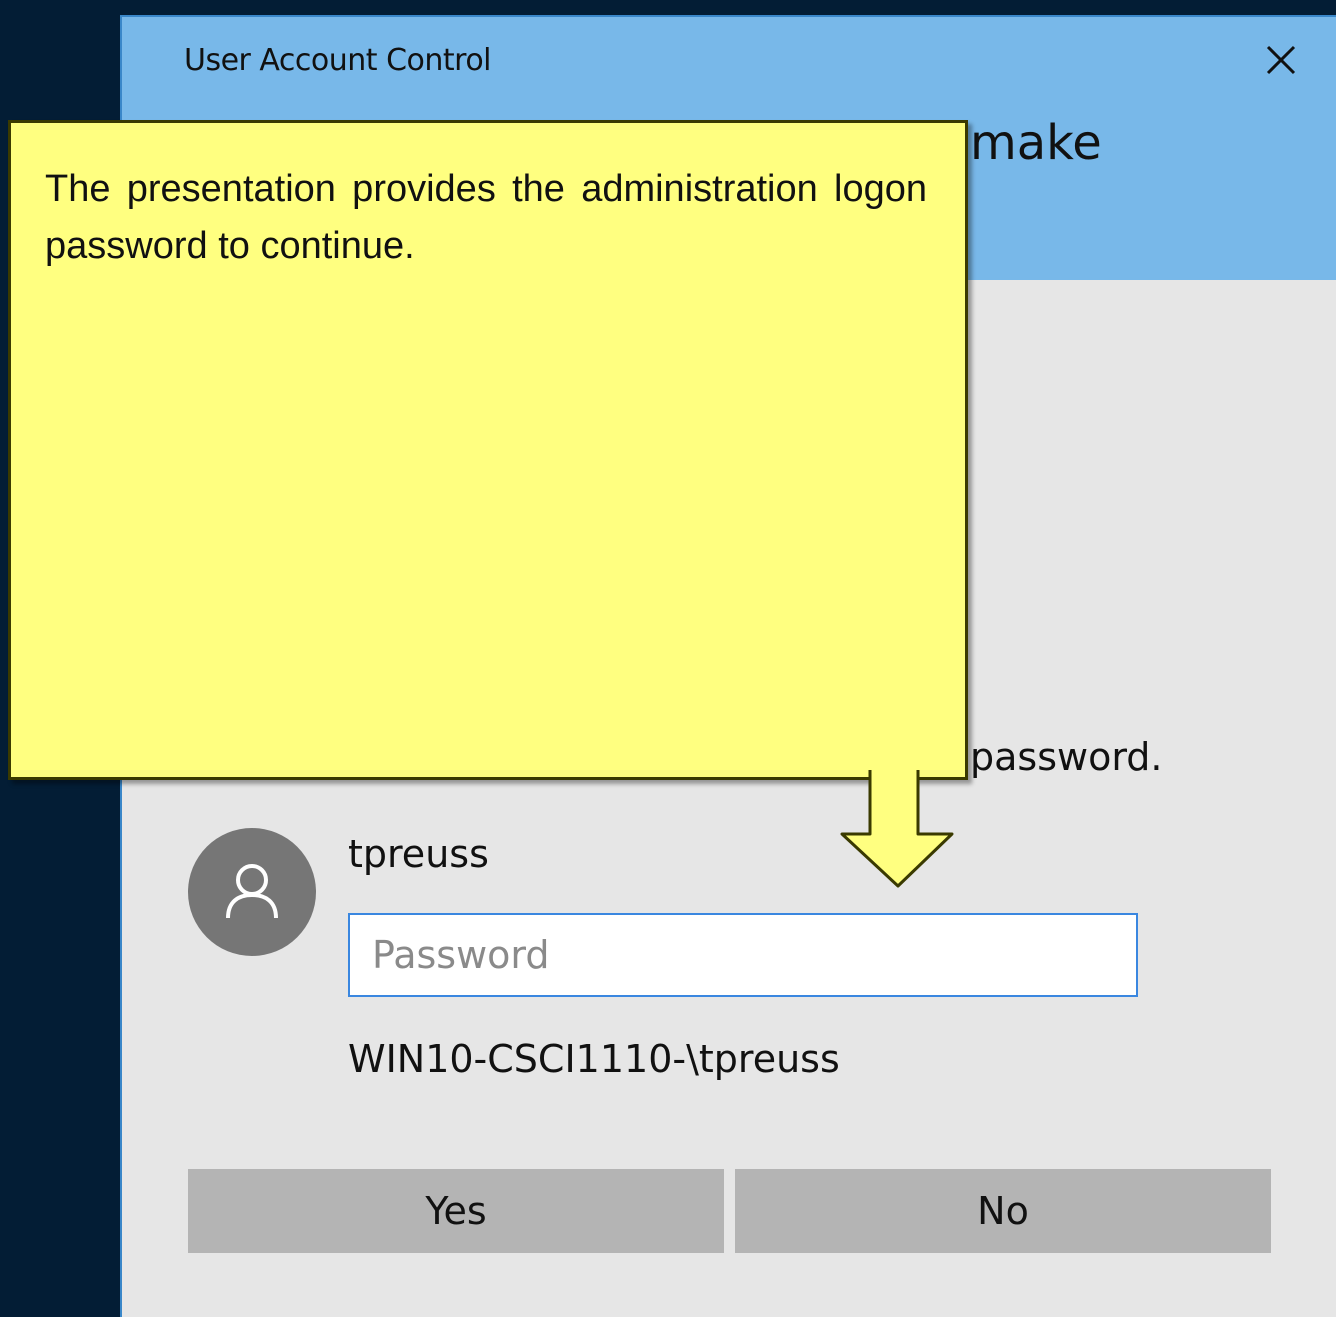 Image resolution: width=1336 pixels, height=1317 pixels. What do you see at coordinates (1066, 757) in the screenshot?
I see `credential-instruction: password.` at bounding box center [1066, 757].